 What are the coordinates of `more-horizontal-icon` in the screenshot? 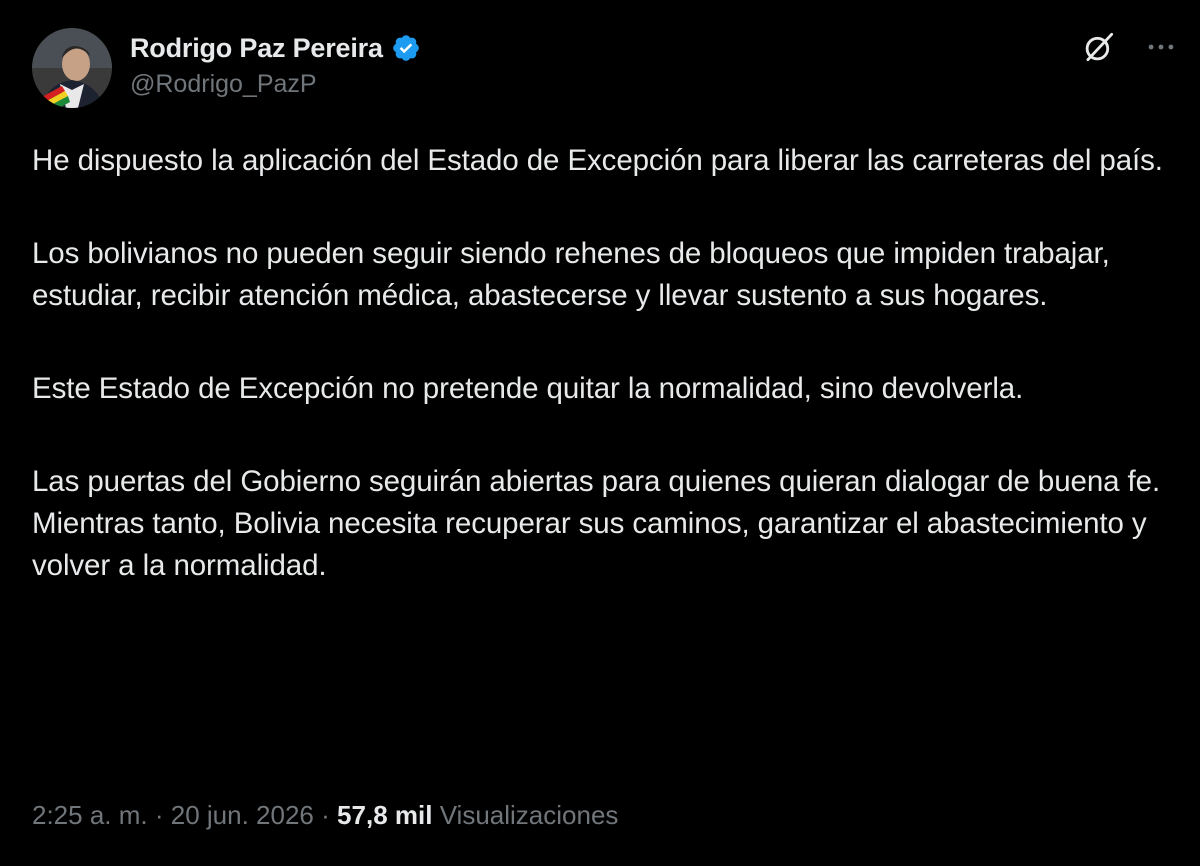 It's located at (1161, 47).